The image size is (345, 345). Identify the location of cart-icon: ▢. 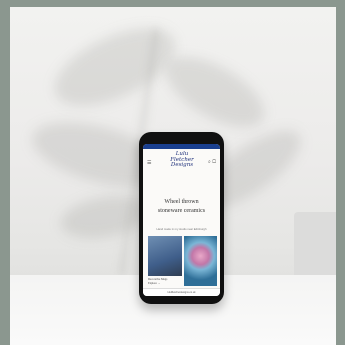
(214, 162).